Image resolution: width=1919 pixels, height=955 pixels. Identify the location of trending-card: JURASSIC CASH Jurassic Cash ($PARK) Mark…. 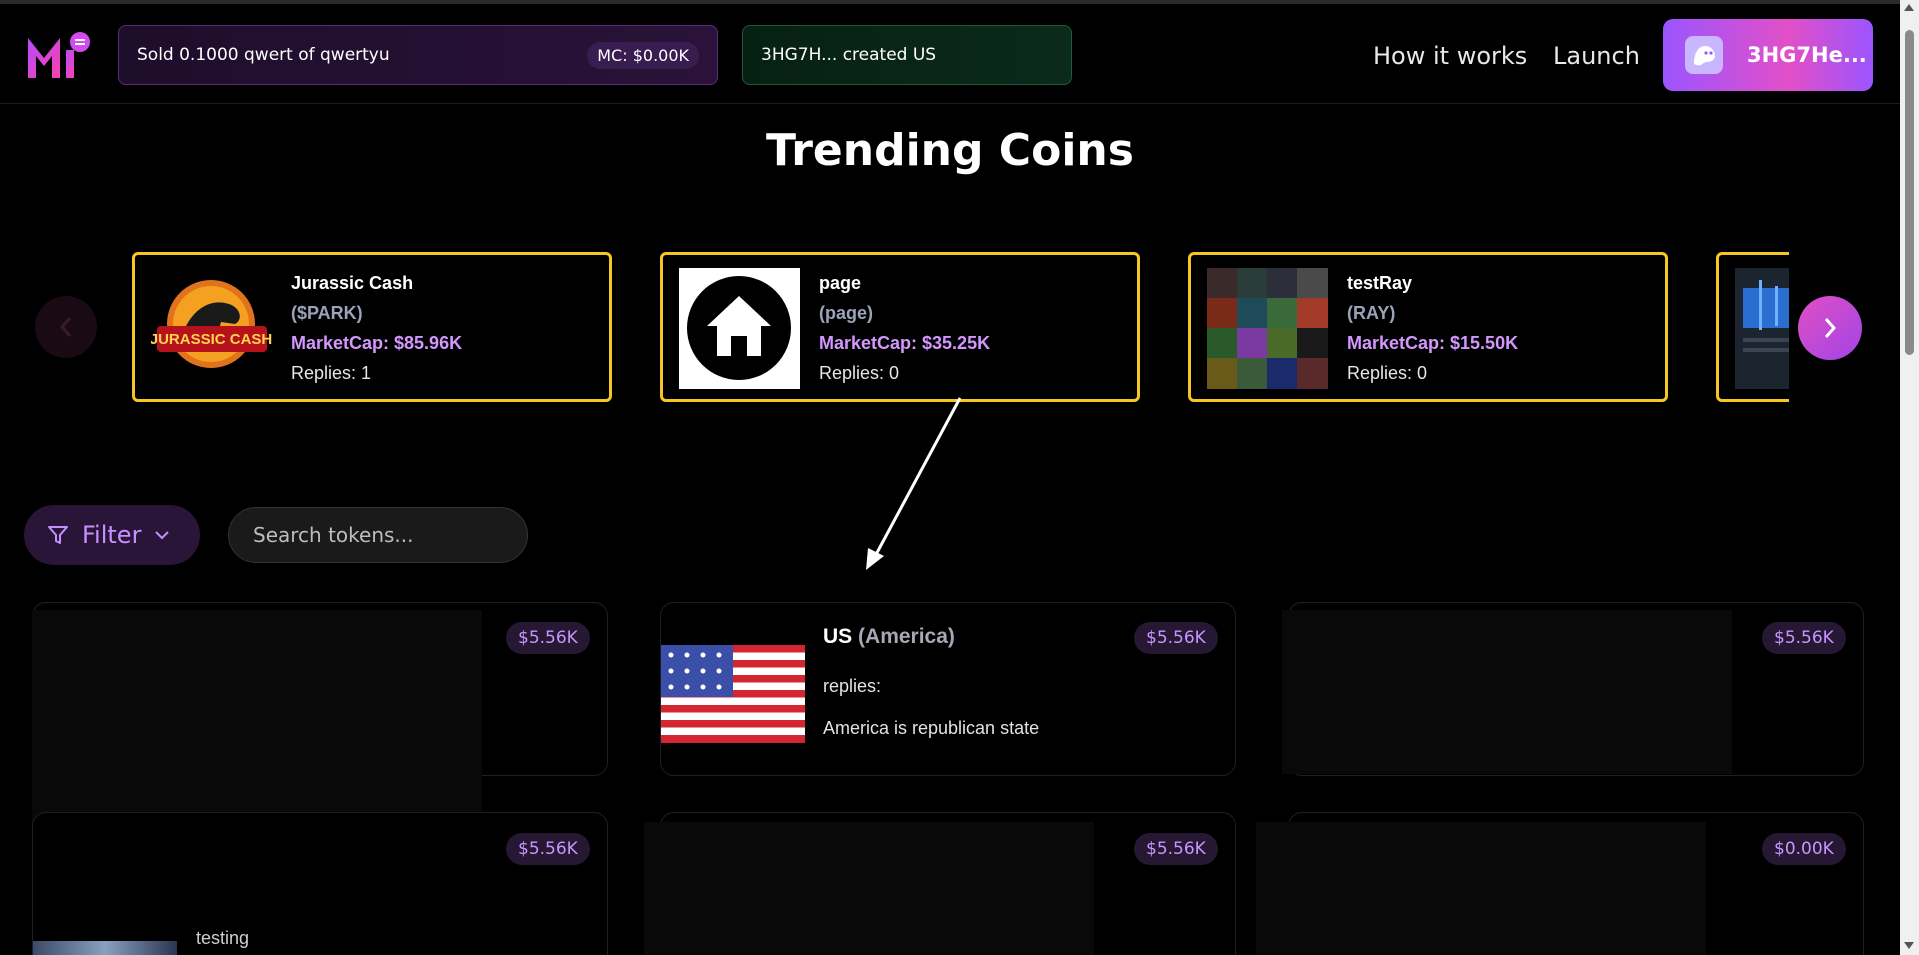
(372, 327).